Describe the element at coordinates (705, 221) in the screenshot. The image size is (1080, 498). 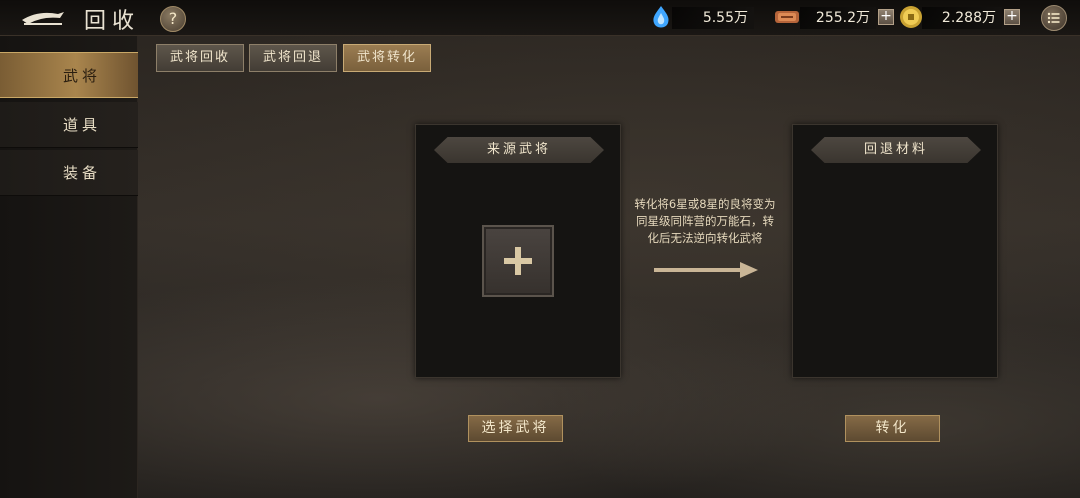
I see `convert-description: 转化将6星或8星的良将变为同星级同阵营的万能石，转化后无法逆向转化武将` at that location.